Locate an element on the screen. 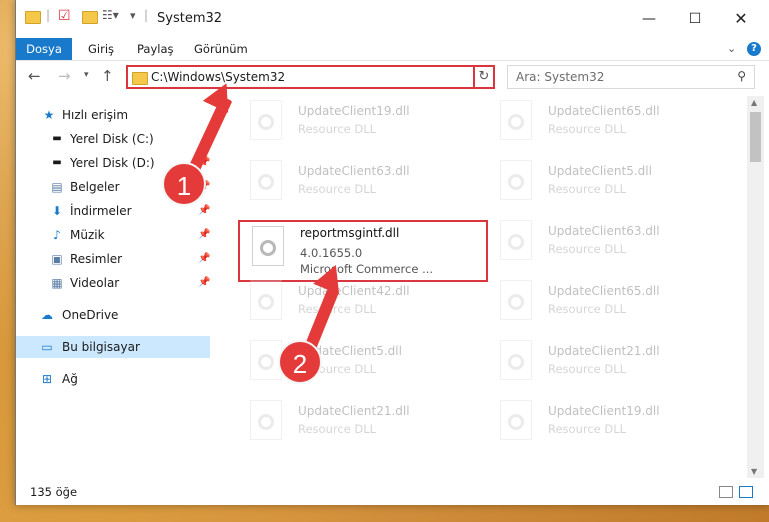 The height and width of the screenshot is (522, 769). scroll-thumb is located at coordinates (755, 137).